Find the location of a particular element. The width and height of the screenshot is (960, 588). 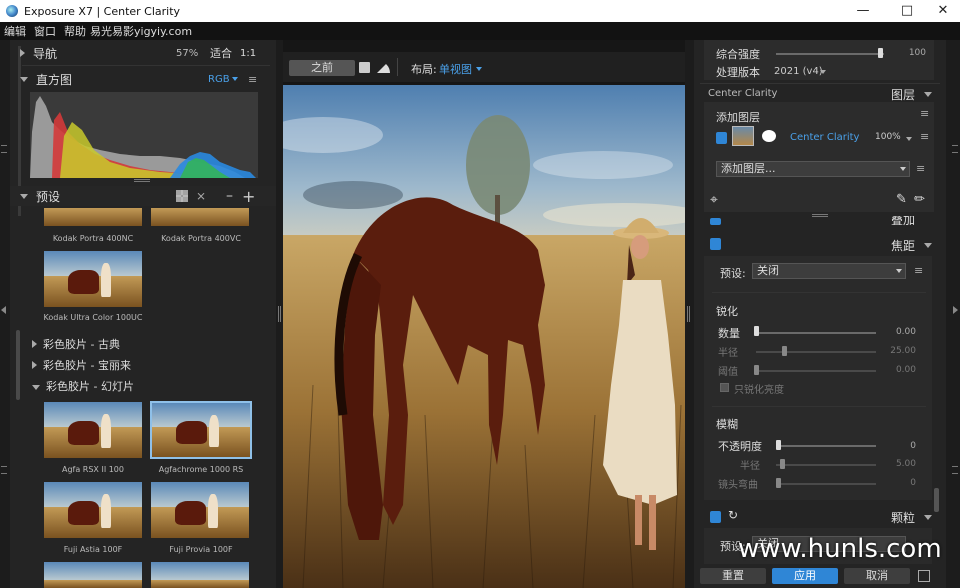

lens-curve-slider-track is located at coordinates (826, 484).